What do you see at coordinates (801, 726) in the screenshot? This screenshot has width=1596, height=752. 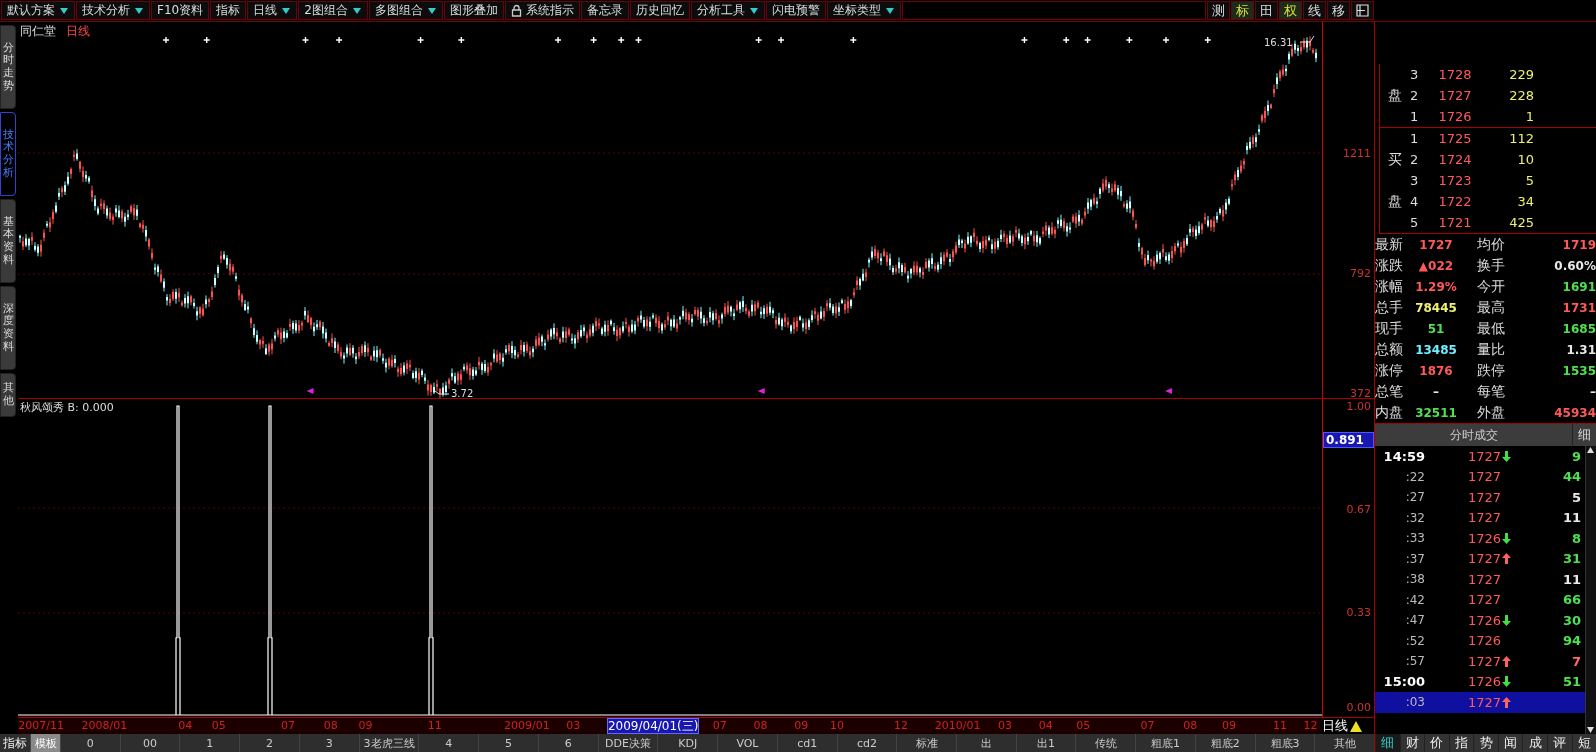 I see `date-label: 09` at bounding box center [801, 726].